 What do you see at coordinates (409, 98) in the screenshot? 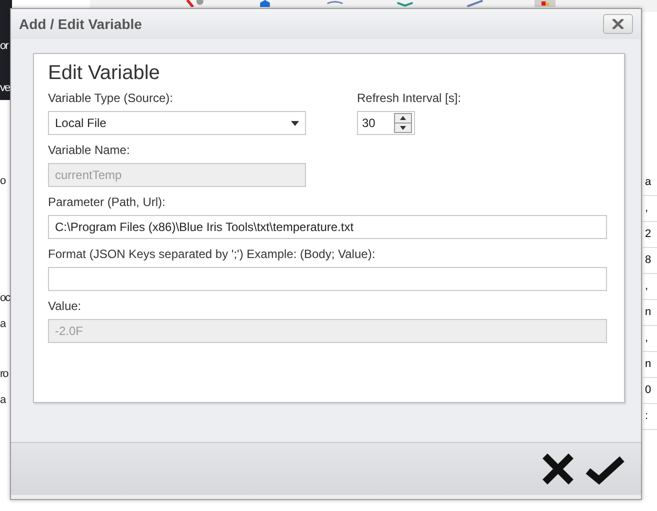
I see `field-label: Refresh Interval [s]:` at bounding box center [409, 98].